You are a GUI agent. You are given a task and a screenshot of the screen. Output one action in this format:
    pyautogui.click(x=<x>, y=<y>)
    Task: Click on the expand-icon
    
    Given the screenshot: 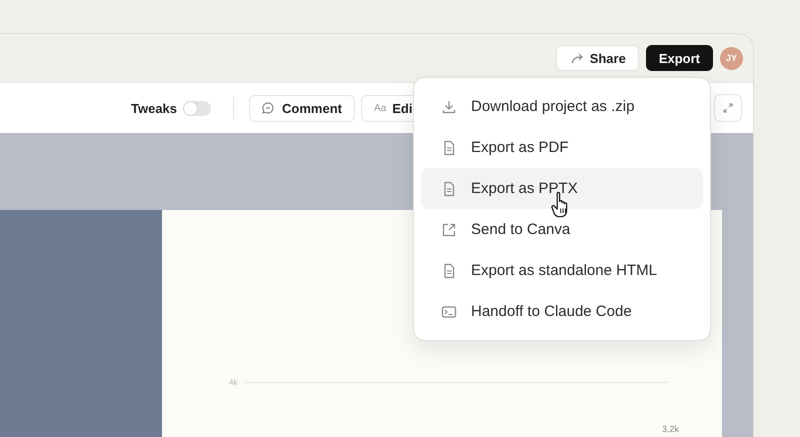 What is the action you would take?
    pyautogui.click(x=728, y=108)
    